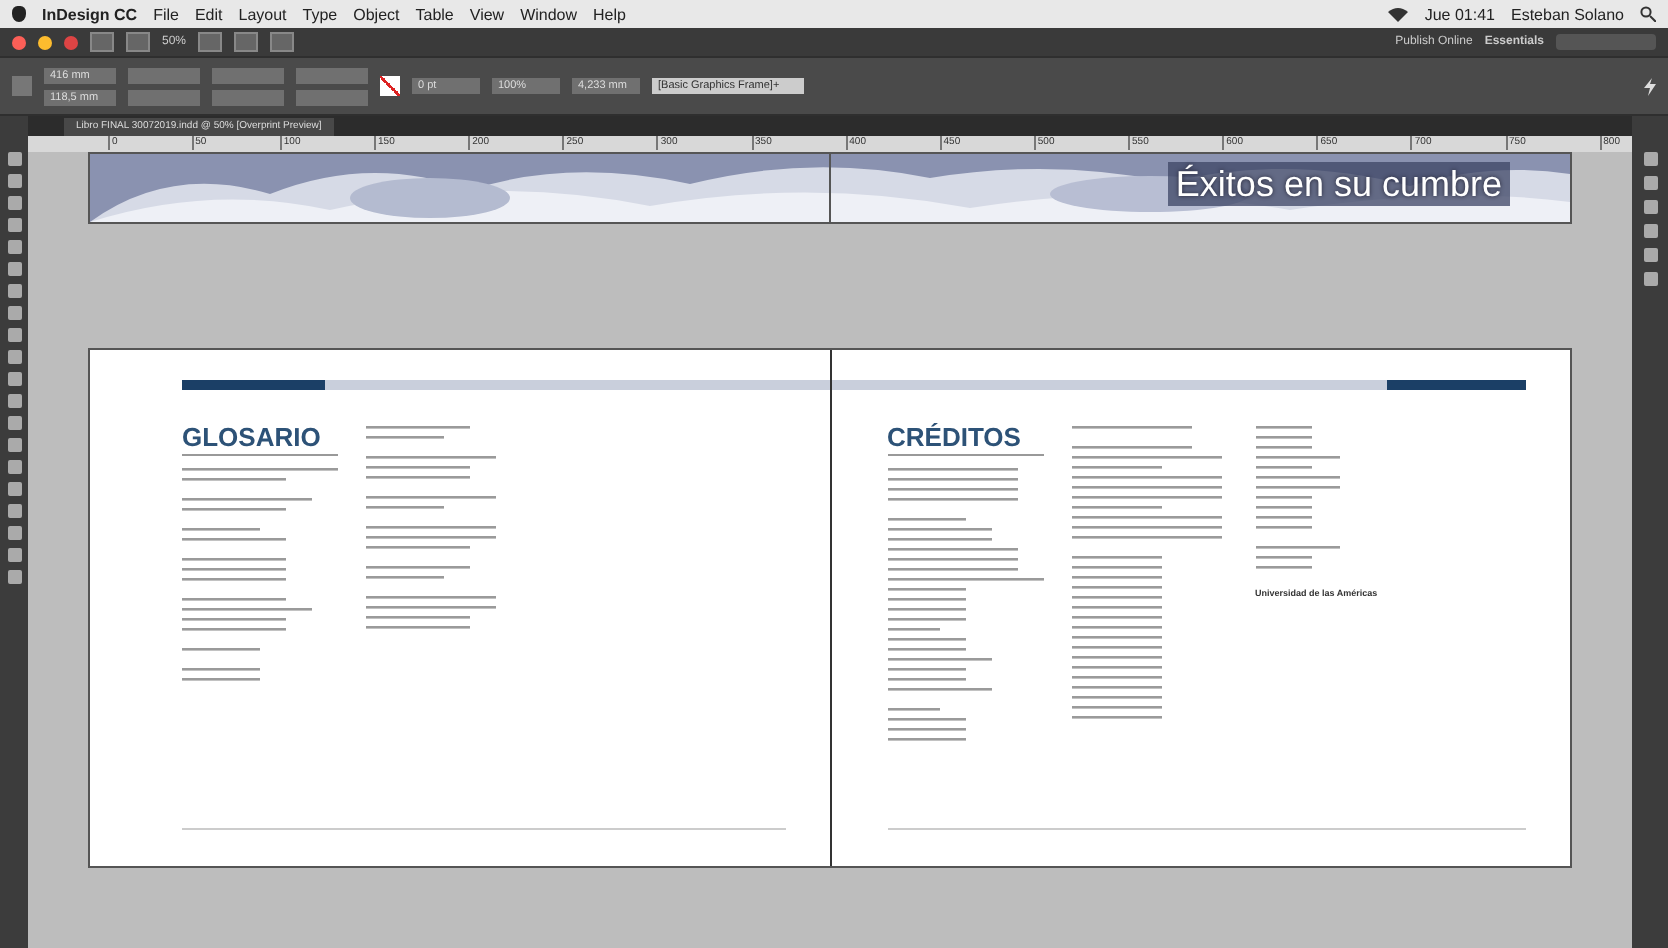 The height and width of the screenshot is (948, 1668). I want to click on menu-item: Object, so click(376, 14).